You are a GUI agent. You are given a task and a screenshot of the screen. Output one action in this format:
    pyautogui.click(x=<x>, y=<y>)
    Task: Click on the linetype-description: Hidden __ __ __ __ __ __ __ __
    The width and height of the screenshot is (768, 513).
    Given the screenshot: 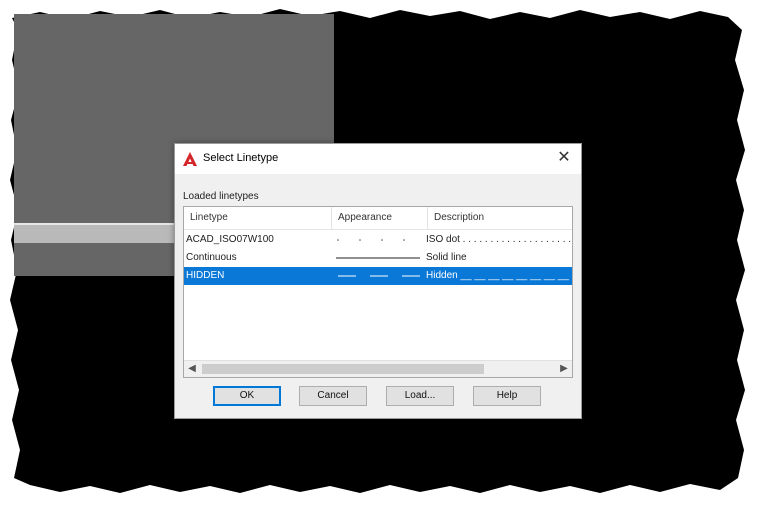 What is the action you would take?
    pyautogui.click(x=497, y=275)
    